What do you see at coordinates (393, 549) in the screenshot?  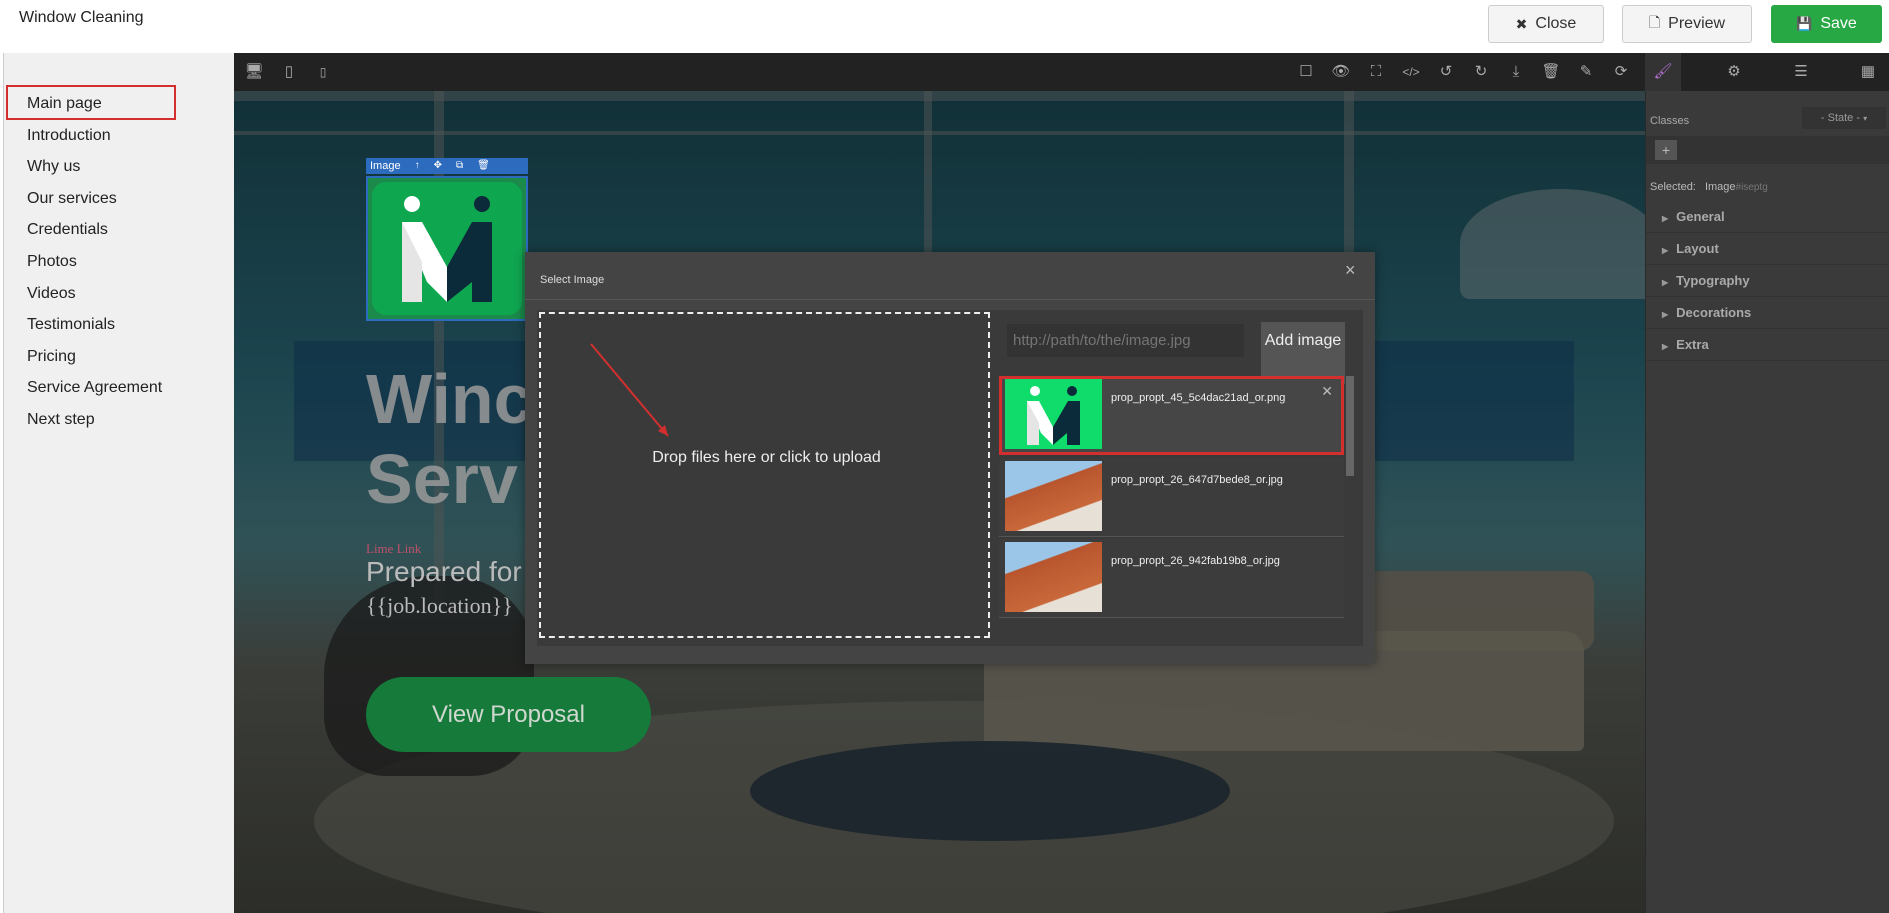 I see `lime-link: Lime Link` at bounding box center [393, 549].